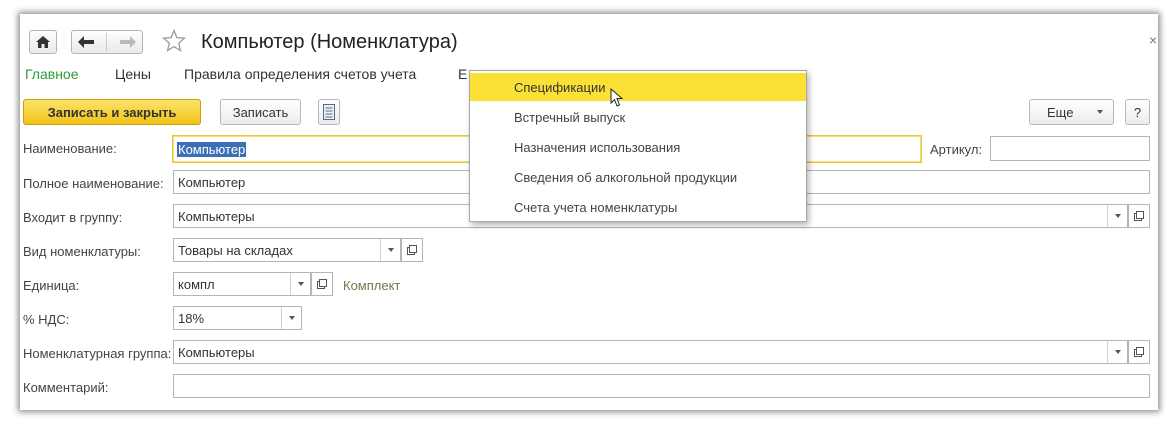 The image size is (1176, 431). I want to click on unit-label: Единица:, so click(51, 285).